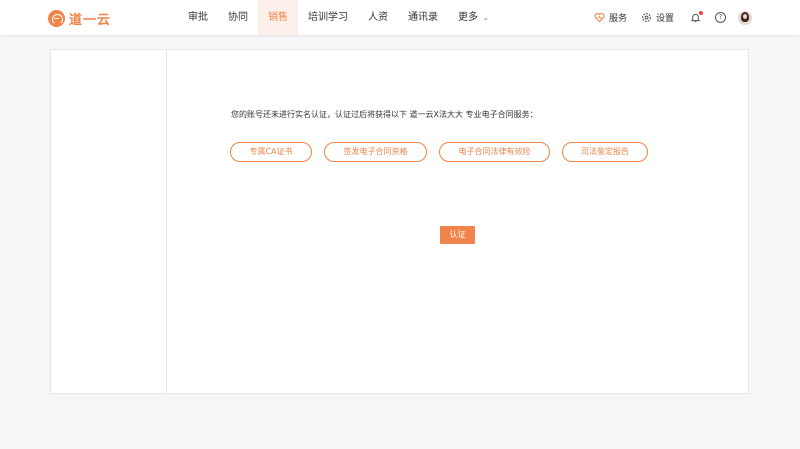 The image size is (800, 449). Describe the element at coordinates (701, 13) in the screenshot. I see `notification-dot` at that location.